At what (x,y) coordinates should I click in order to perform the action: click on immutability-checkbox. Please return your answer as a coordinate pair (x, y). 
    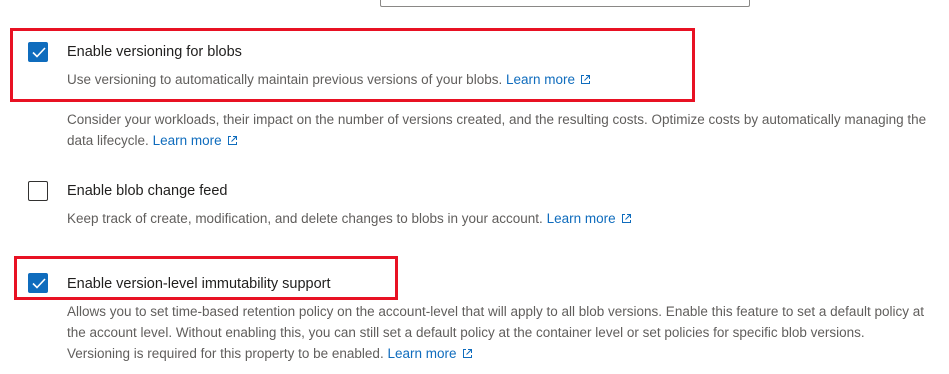
    Looking at the image, I should click on (38, 283).